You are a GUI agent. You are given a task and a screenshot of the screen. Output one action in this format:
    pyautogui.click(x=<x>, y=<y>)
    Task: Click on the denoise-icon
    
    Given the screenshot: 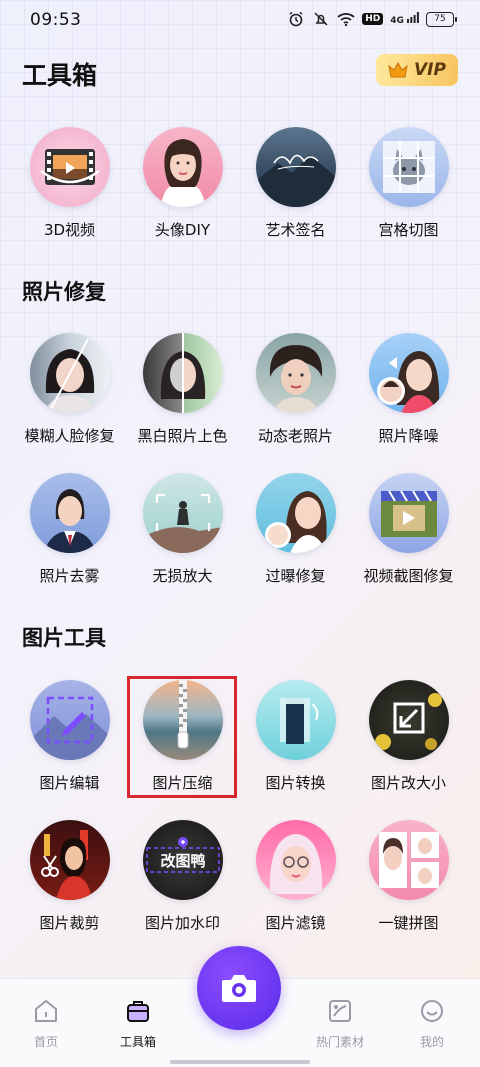 What is the action you would take?
    pyautogui.click(x=408, y=373)
    